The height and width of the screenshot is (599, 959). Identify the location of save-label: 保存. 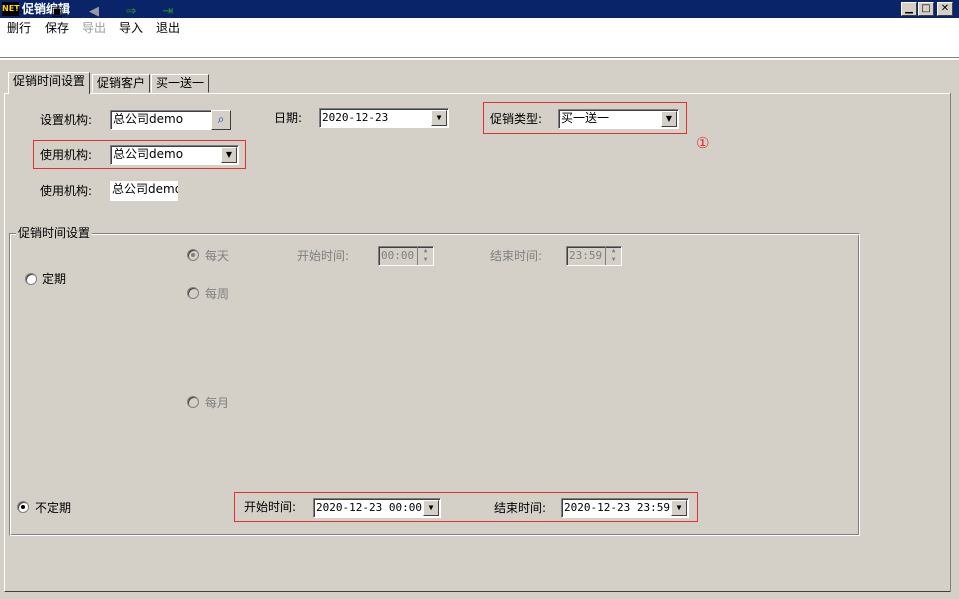
(56, 28).